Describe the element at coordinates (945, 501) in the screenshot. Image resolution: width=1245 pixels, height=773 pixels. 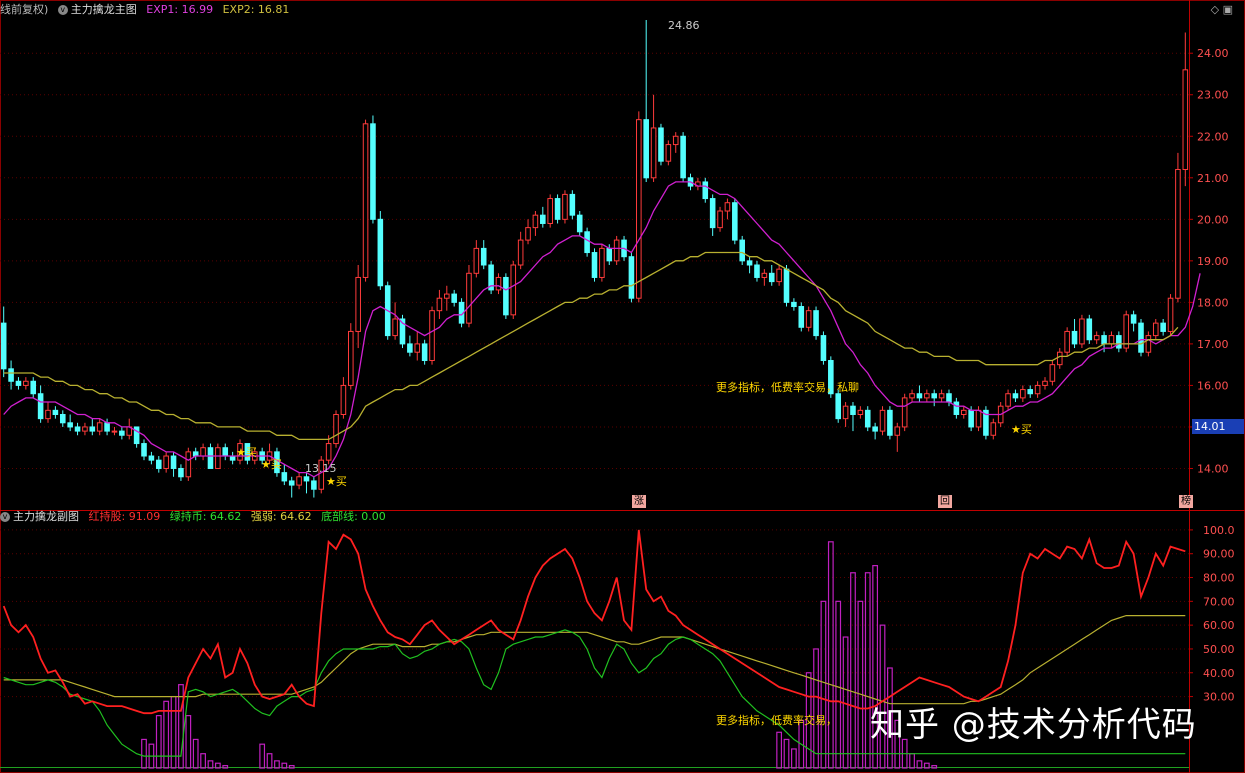
I see `tag-hui: 回` at that location.